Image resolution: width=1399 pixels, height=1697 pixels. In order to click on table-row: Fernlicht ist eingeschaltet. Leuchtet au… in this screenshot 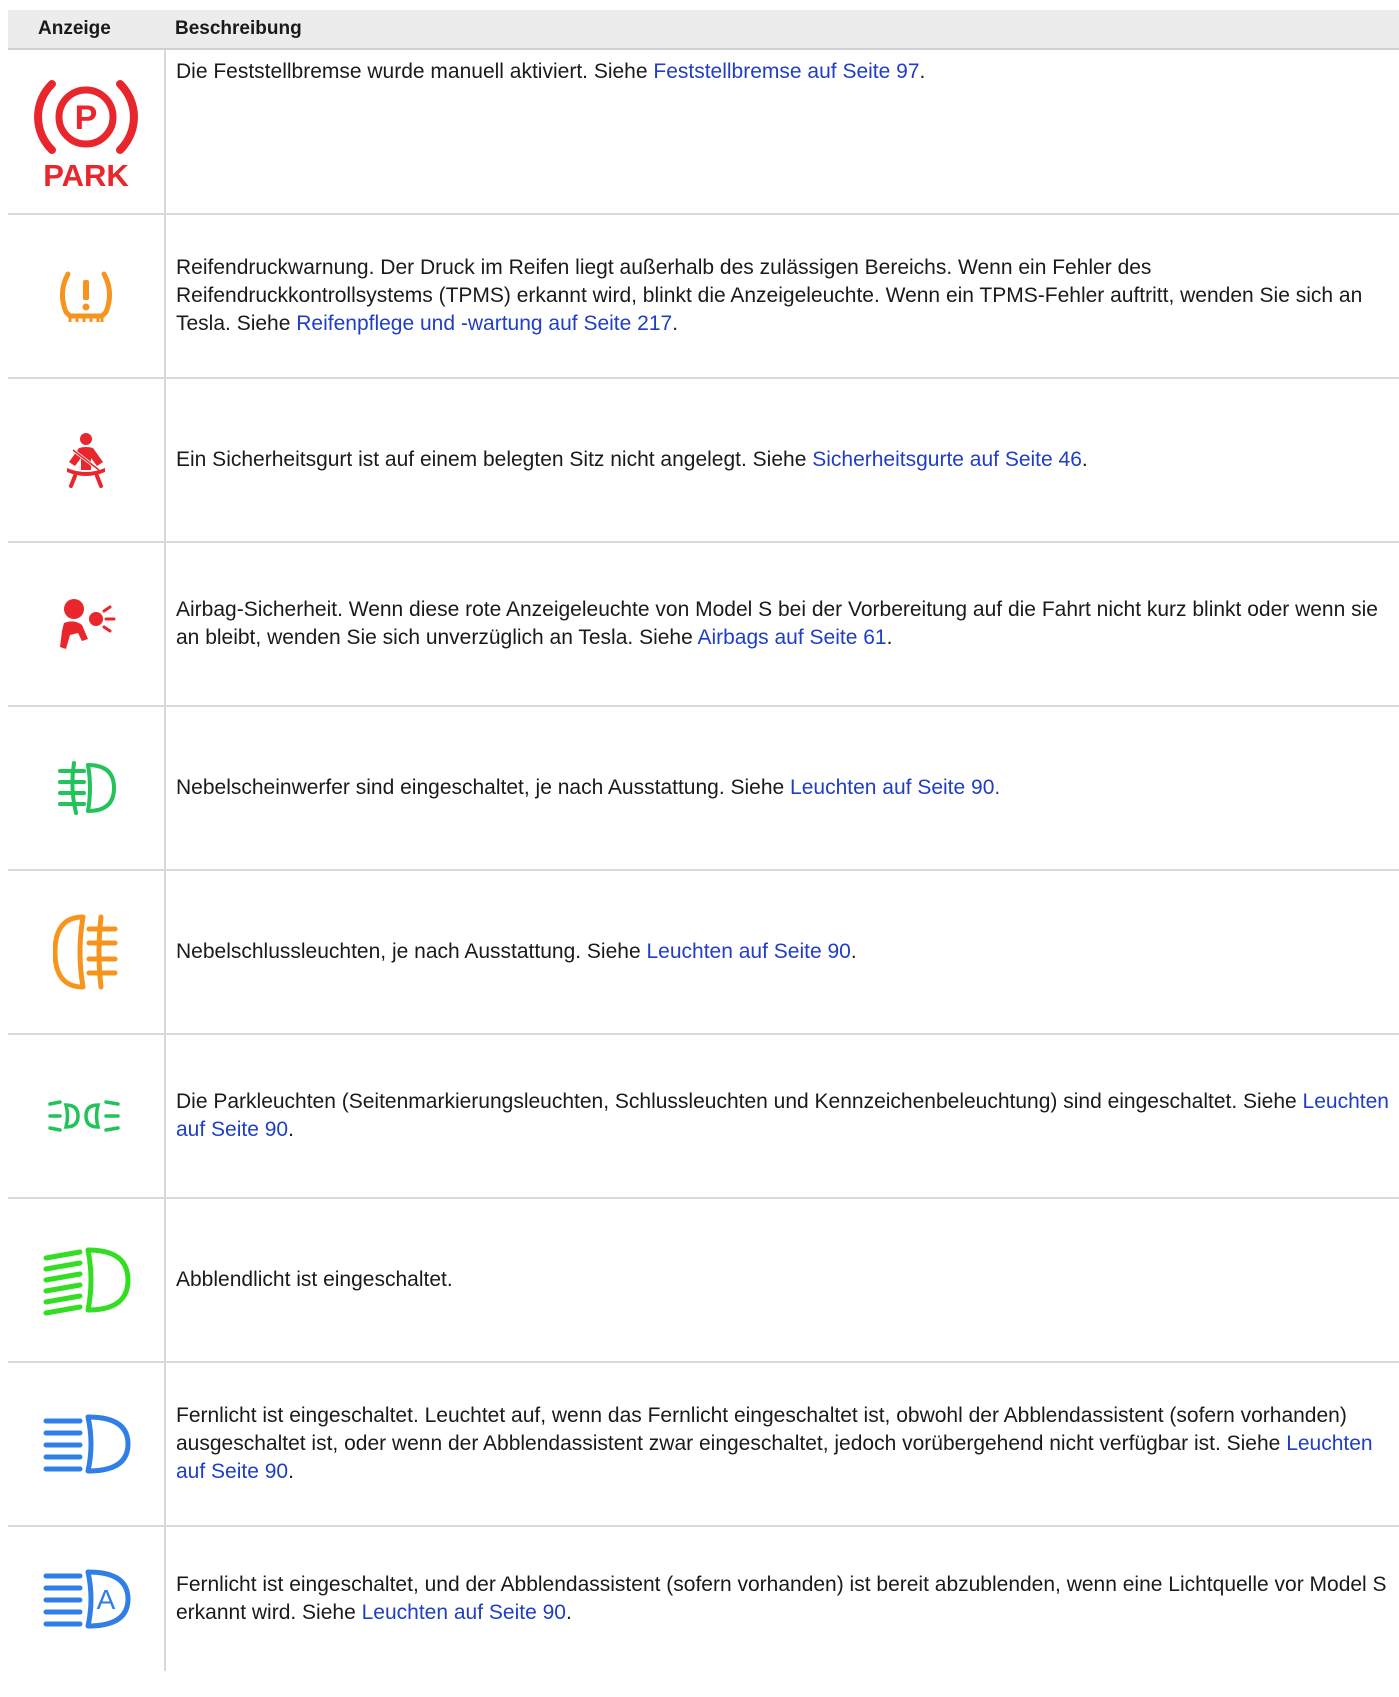, I will do `click(703, 1444)`.